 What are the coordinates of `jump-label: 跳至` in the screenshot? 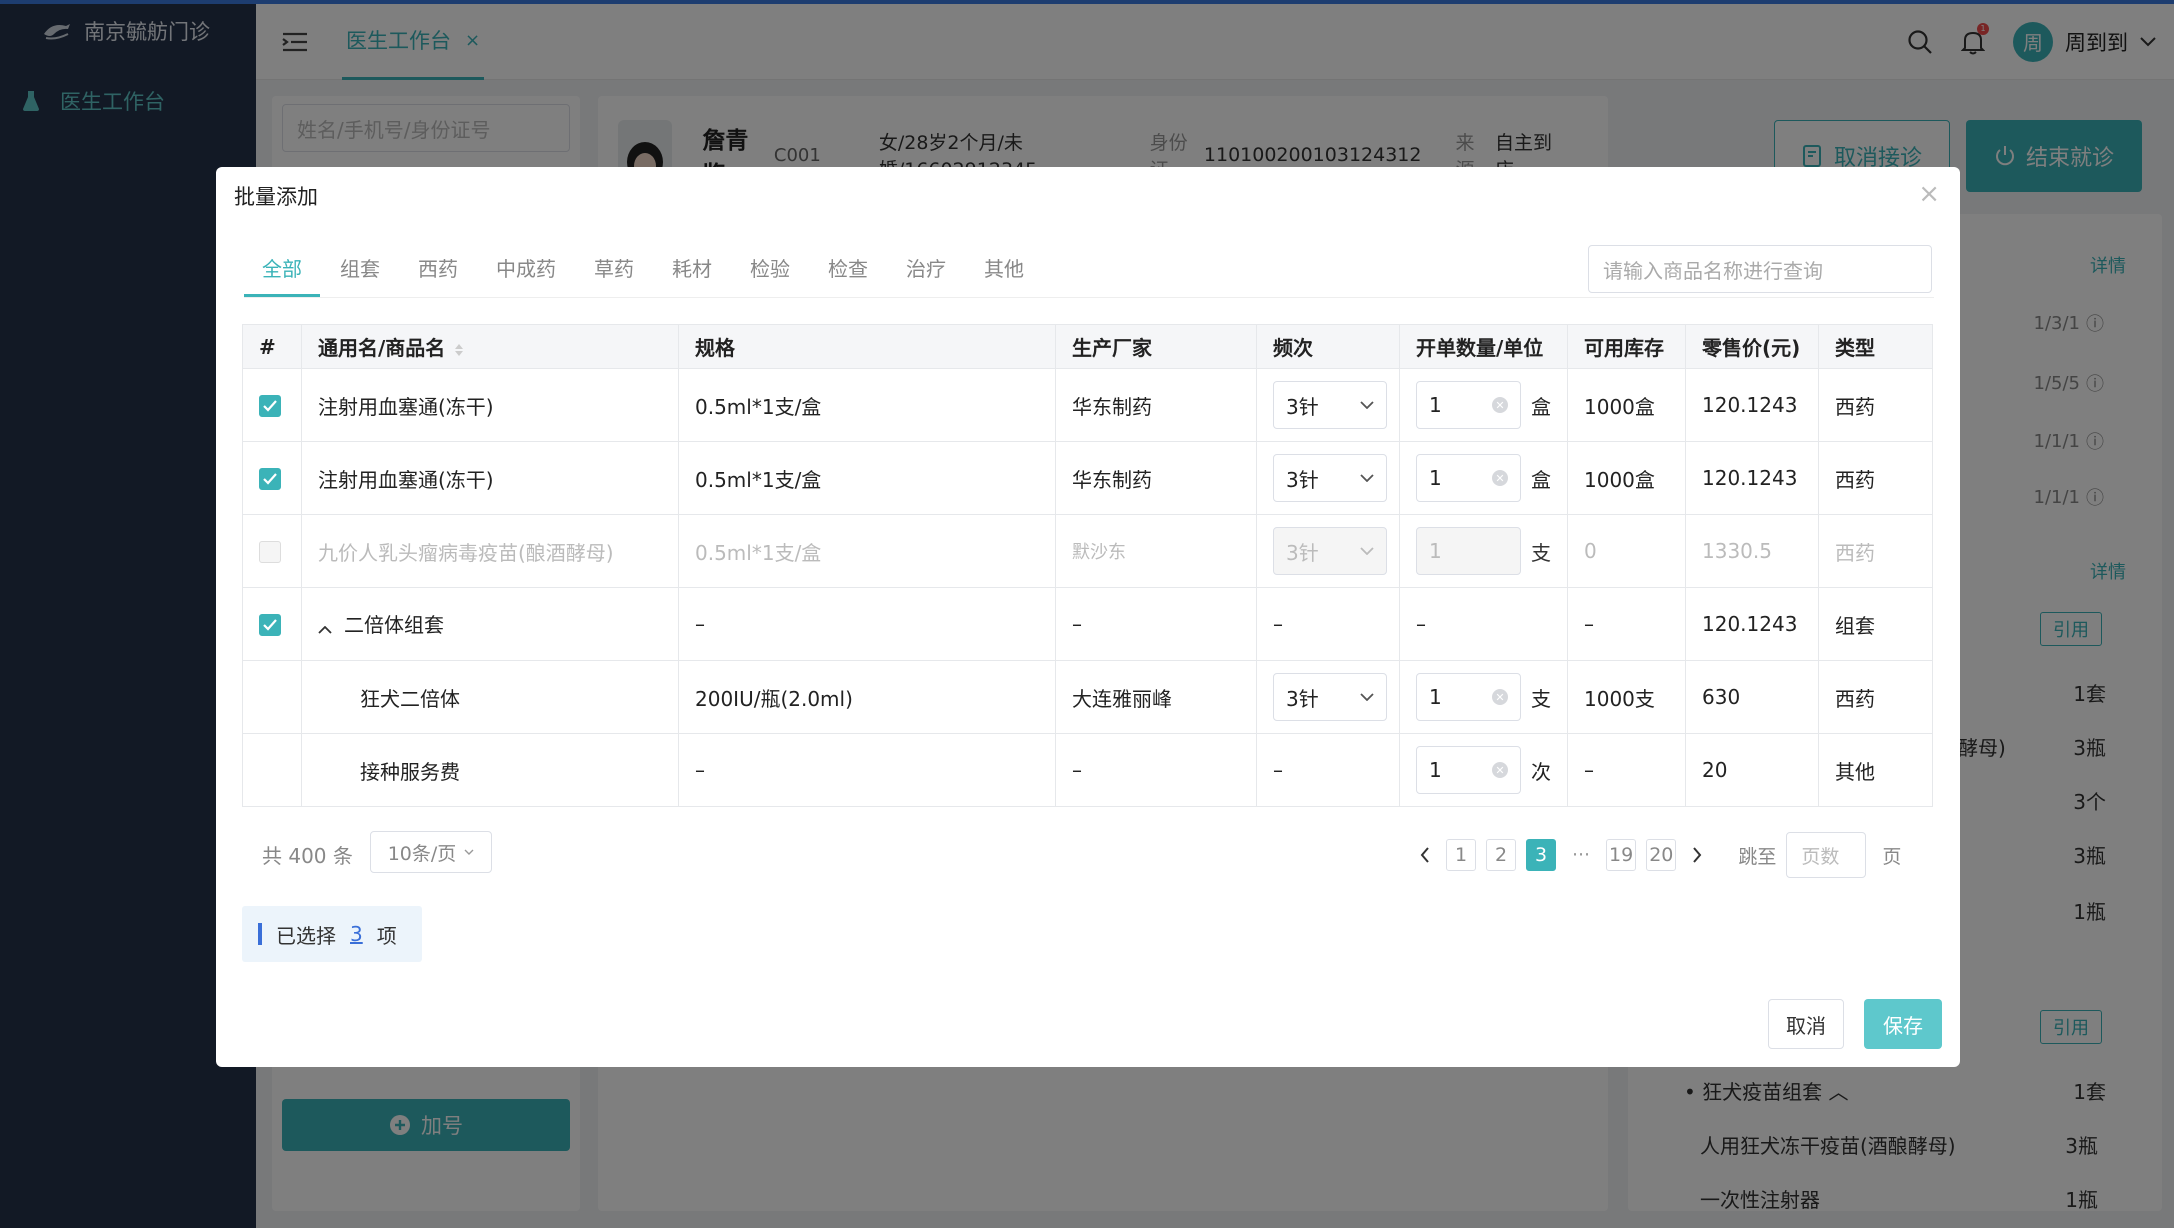 It's located at (1757, 856).